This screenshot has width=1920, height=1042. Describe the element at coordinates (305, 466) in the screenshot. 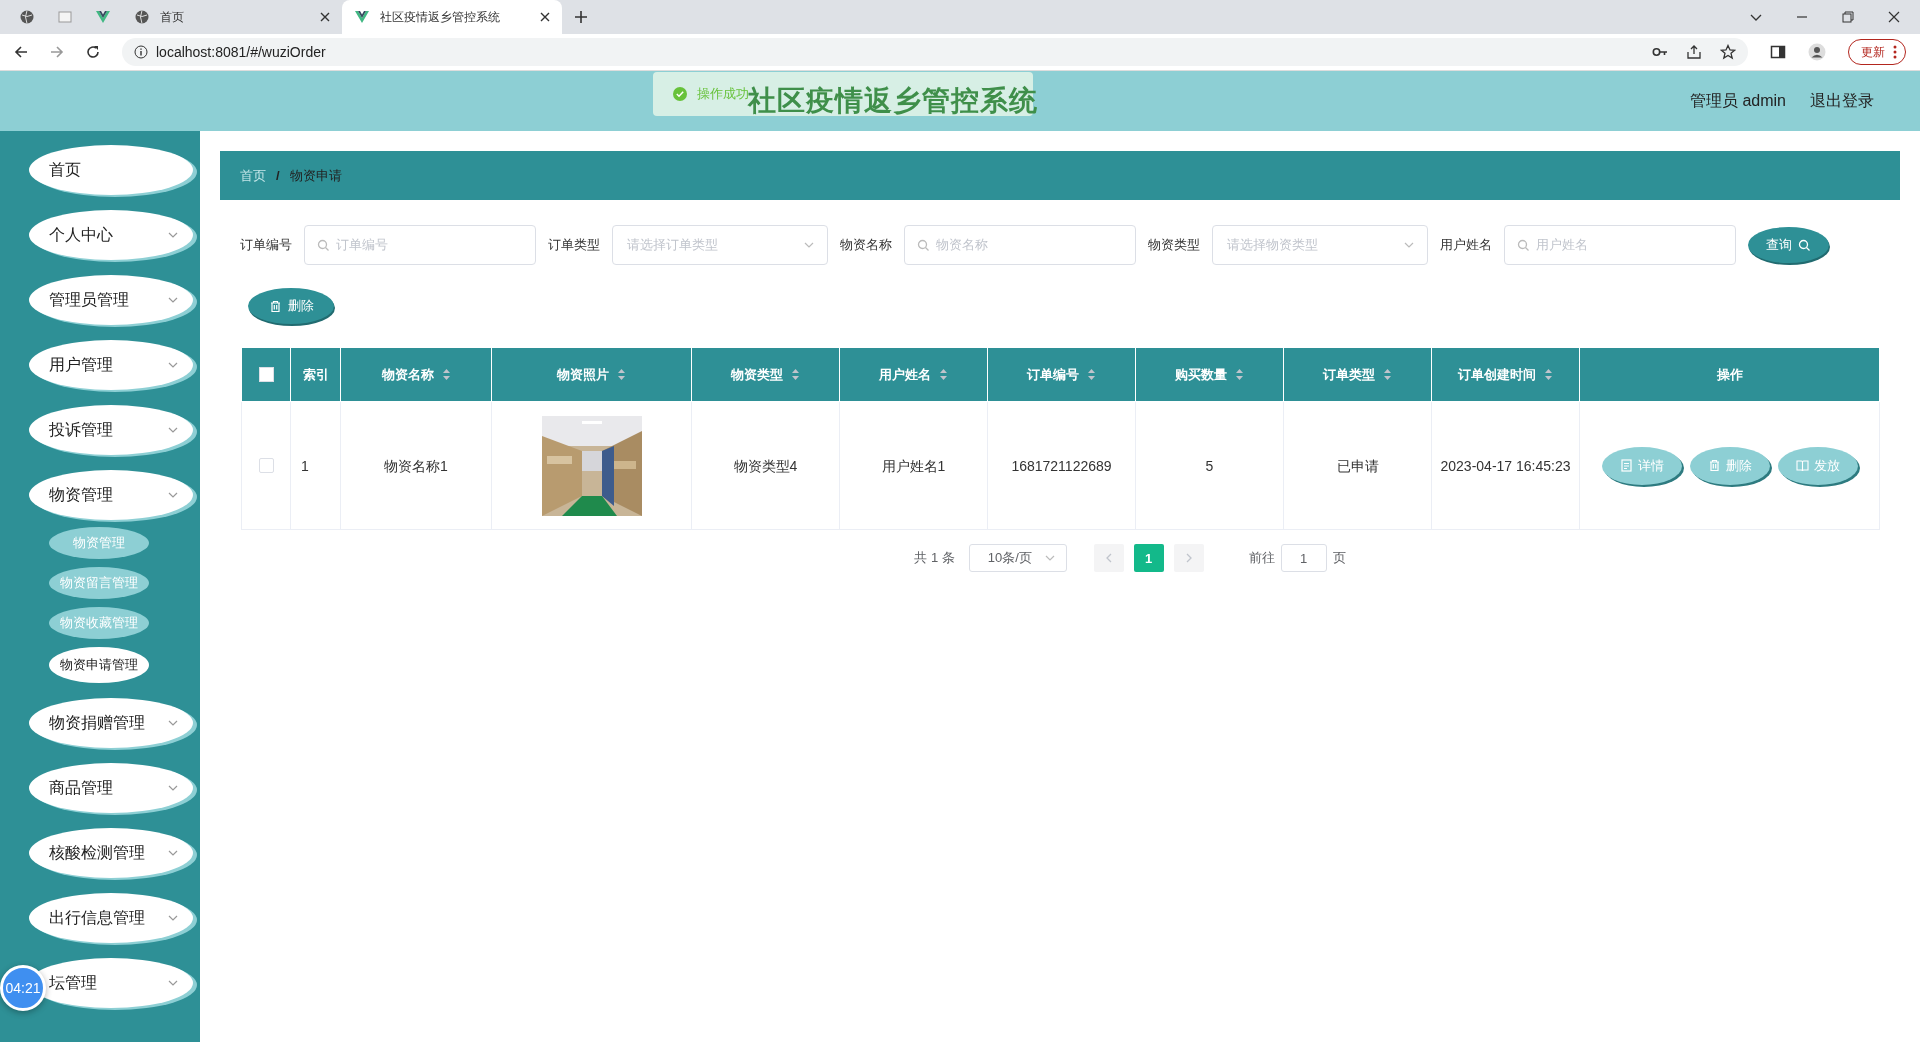

I see `table-cell-text: 1` at that location.